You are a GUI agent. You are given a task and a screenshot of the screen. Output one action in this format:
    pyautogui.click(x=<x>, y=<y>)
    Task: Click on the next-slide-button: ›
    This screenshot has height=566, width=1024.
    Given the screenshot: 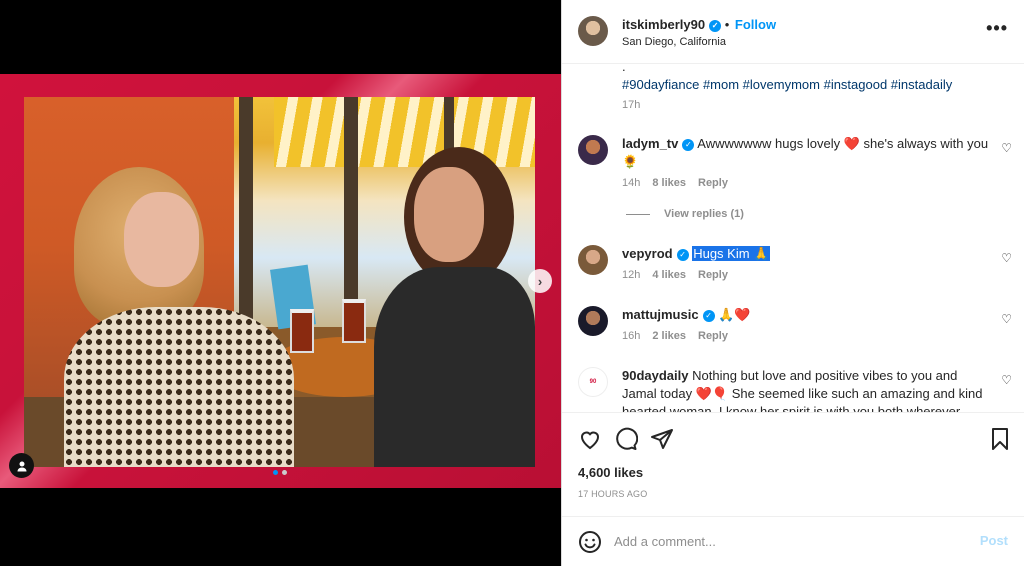 What is the action you would take?
    pyautogui.click(x=540, y=281)
    